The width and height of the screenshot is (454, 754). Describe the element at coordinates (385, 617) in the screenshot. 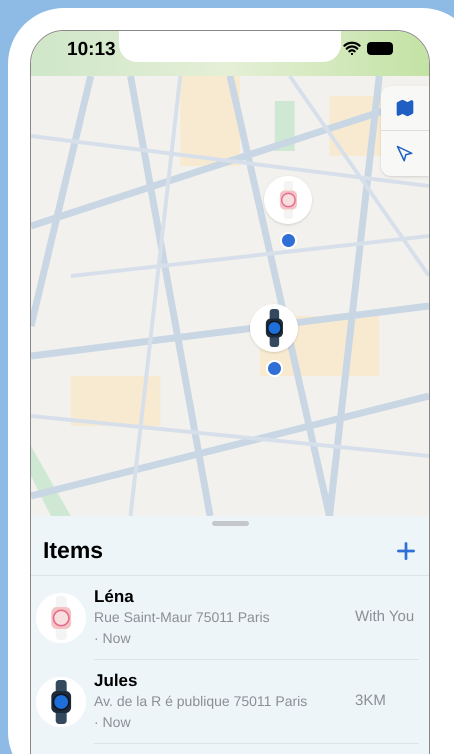

I see `item-status: With You` at that location.